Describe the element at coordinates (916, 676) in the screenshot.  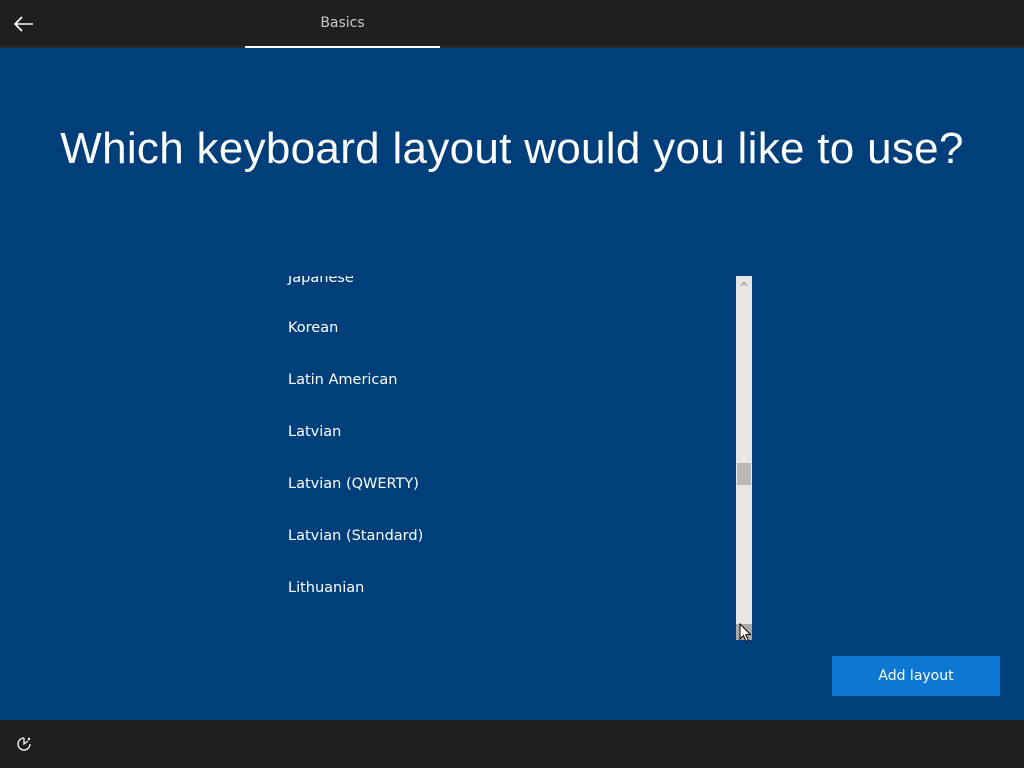
I see `add-layout-button: Add layout` at that location.